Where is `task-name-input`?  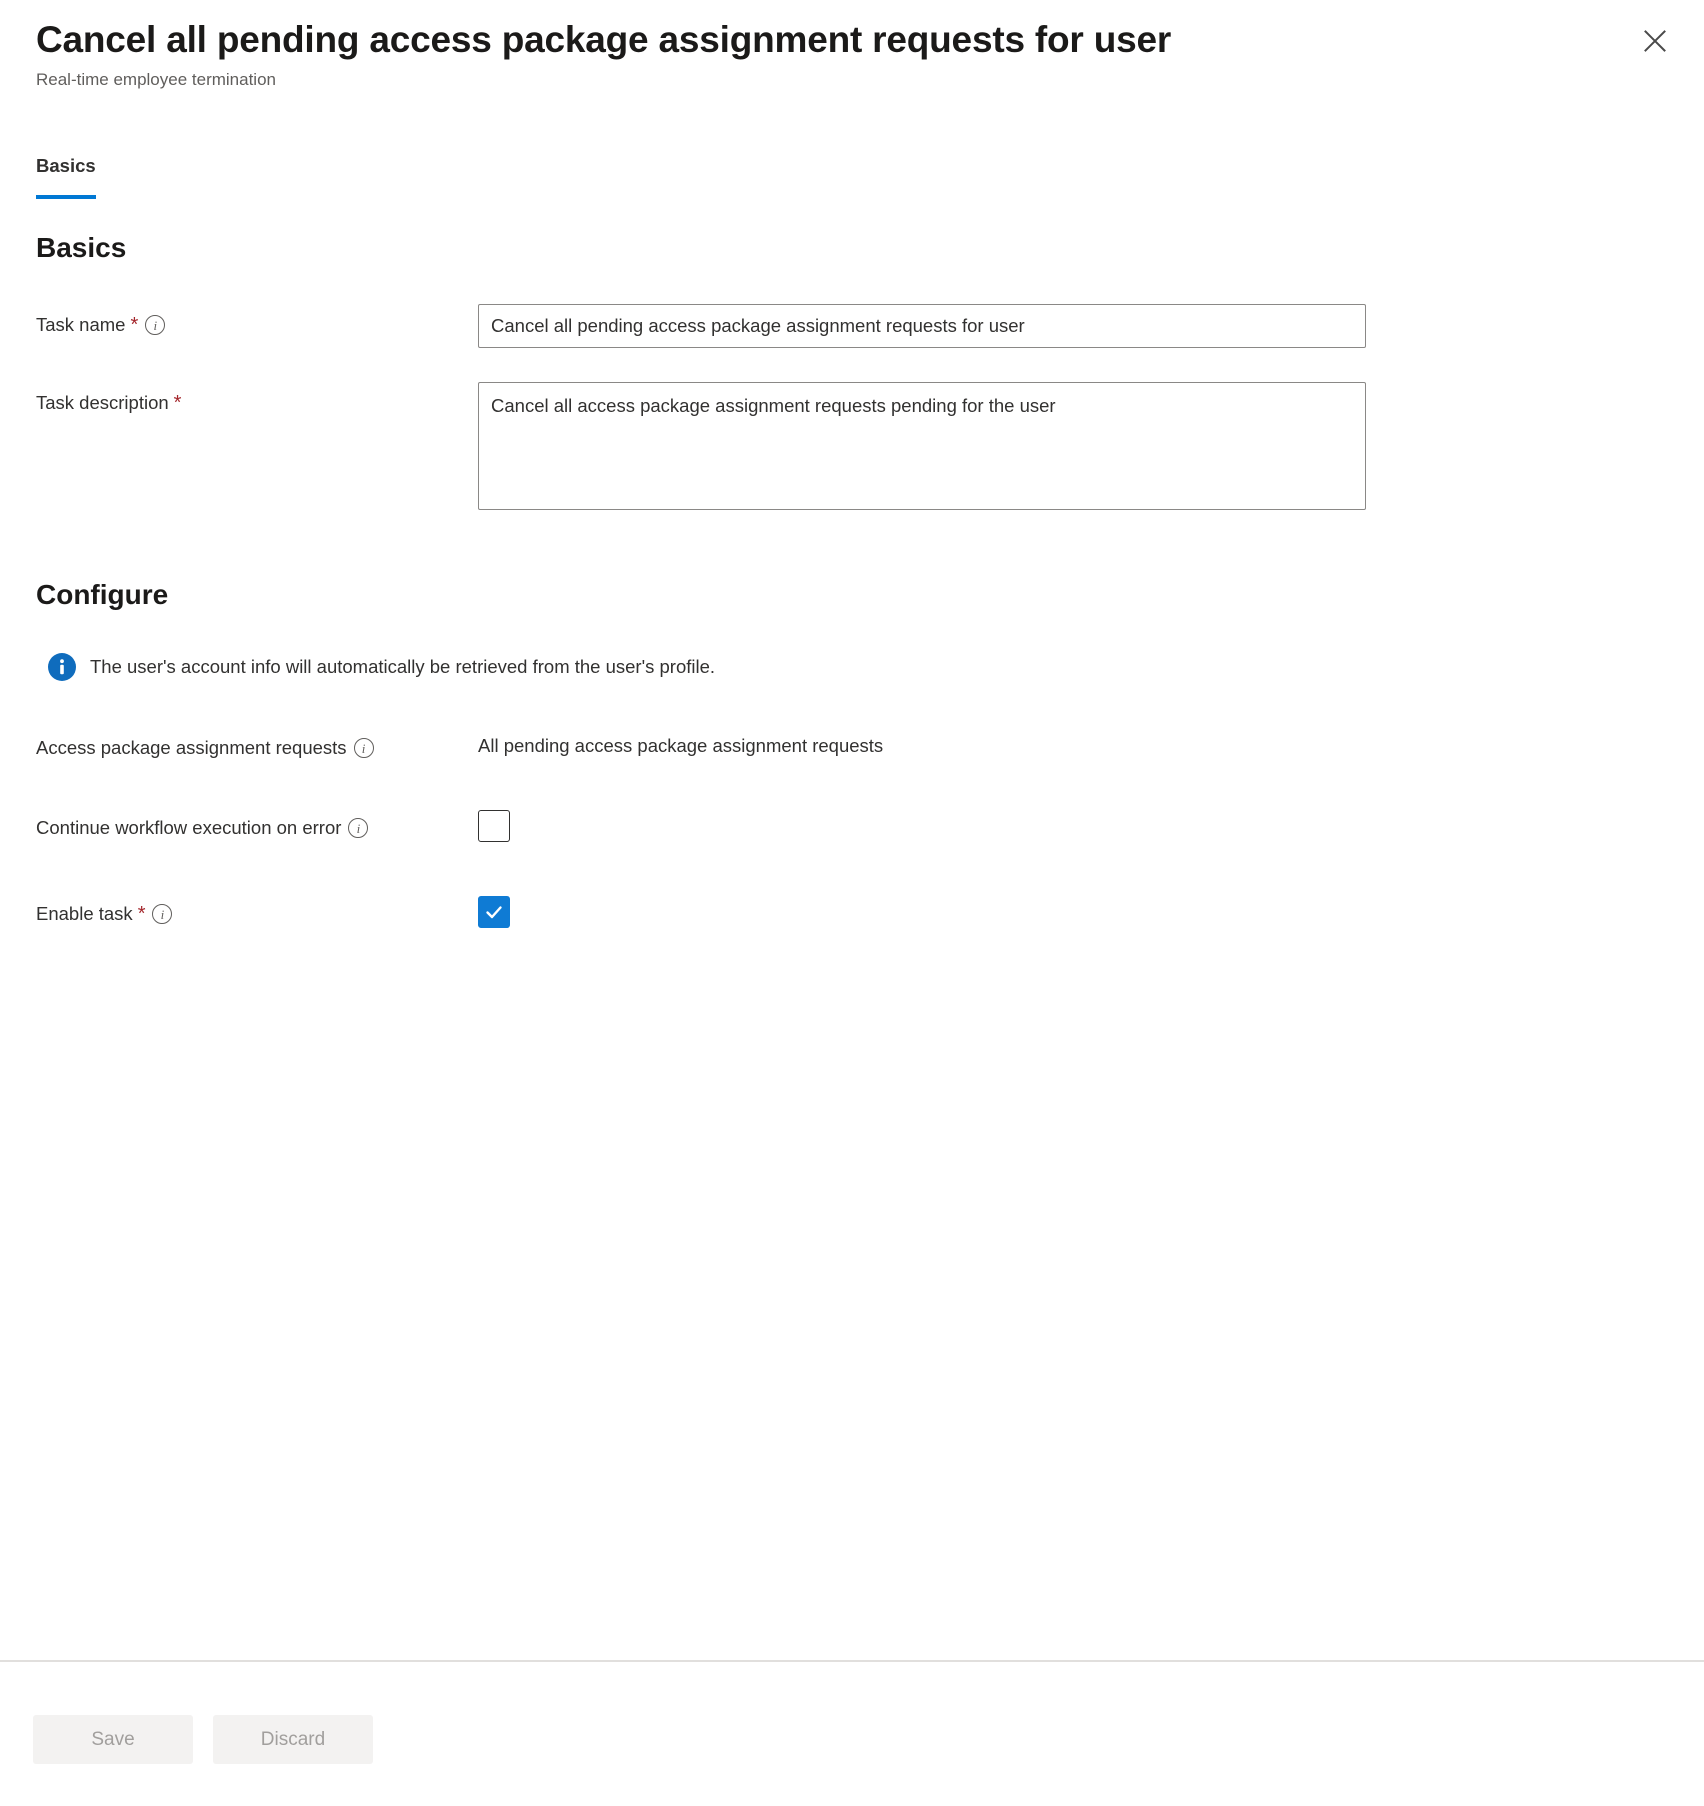 task-name-input is located at coordinates (922, 326).